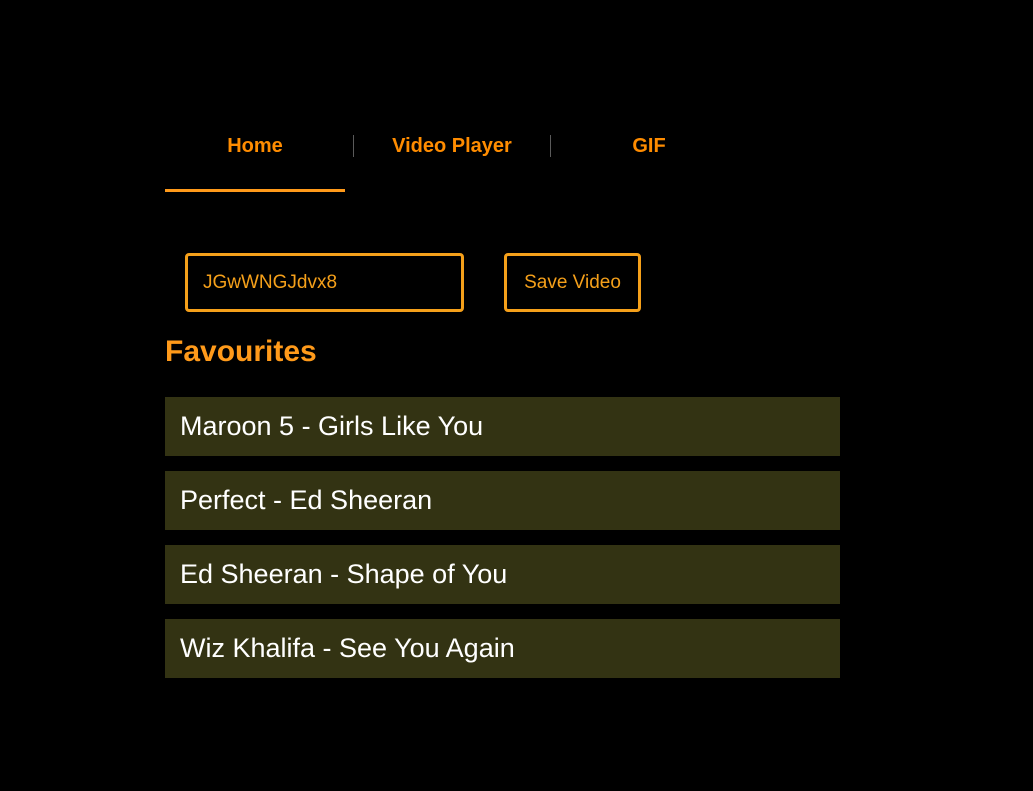  Describe the element at coordinates (324, 282) in the screenshot. I see `video-id-input` at that location.